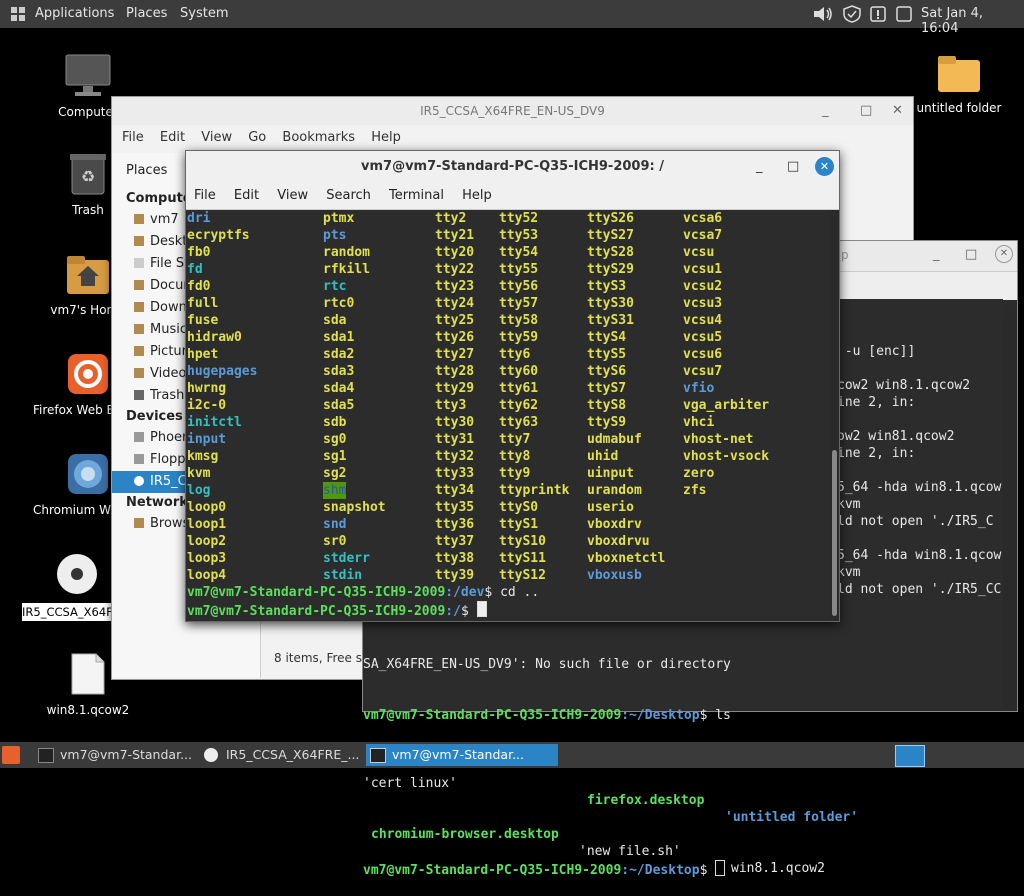 This screenshot has height=896, width=1024. What do you see at coordinates (139, 351) in the screenshot?
I see `pictures-folder-icon` at bounding box center [139, 351].